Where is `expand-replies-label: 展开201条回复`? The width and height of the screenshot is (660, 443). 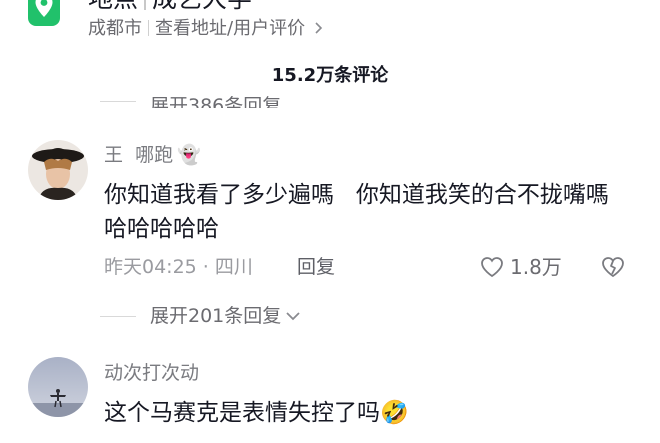
expand-replies-label: 展开201条回复 is located at coordinates (216, 316).